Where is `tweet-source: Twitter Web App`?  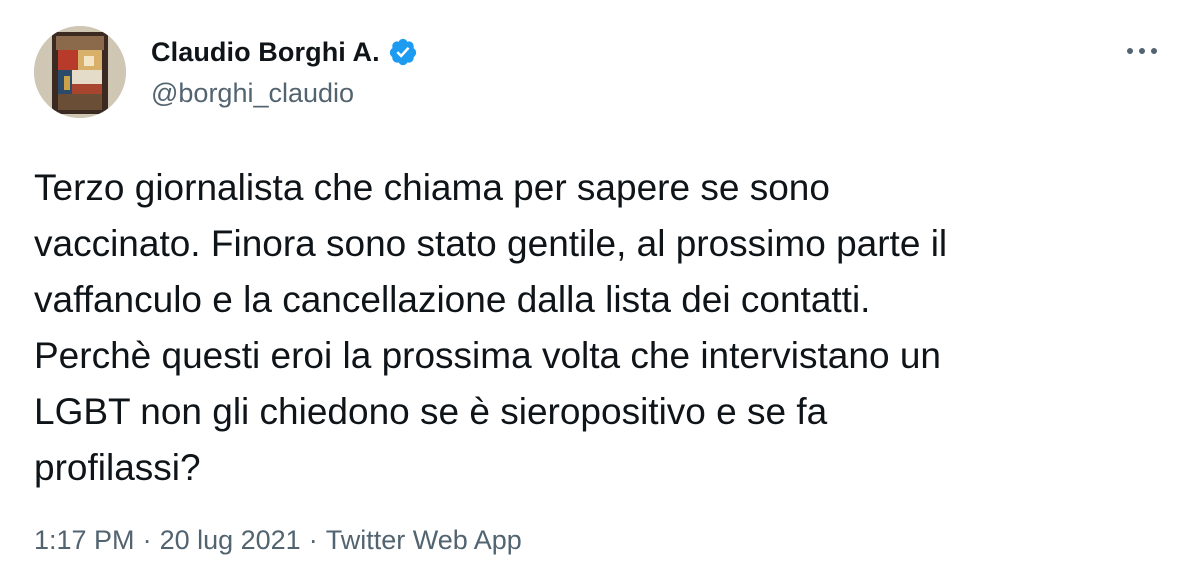
tweet-source: Twitter Web App is located at coordinates (424, 540).